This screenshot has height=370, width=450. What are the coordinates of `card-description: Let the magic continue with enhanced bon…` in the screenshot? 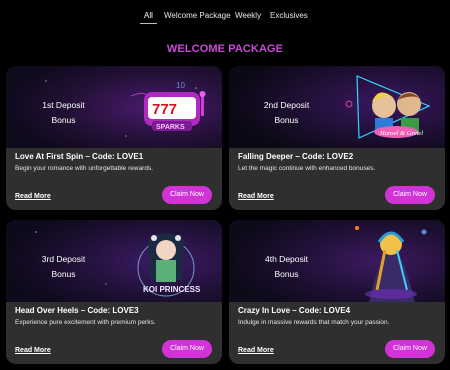 It's located at (307, 168).